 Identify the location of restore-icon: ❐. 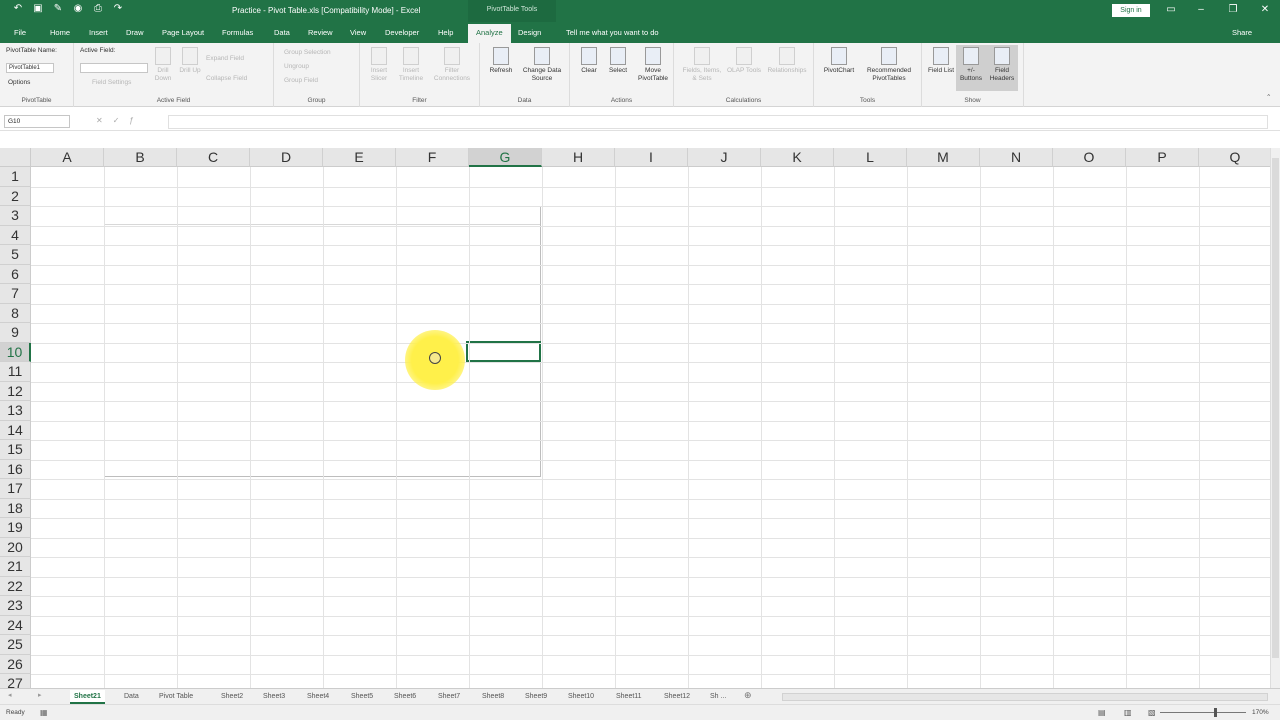
(1233, 9).